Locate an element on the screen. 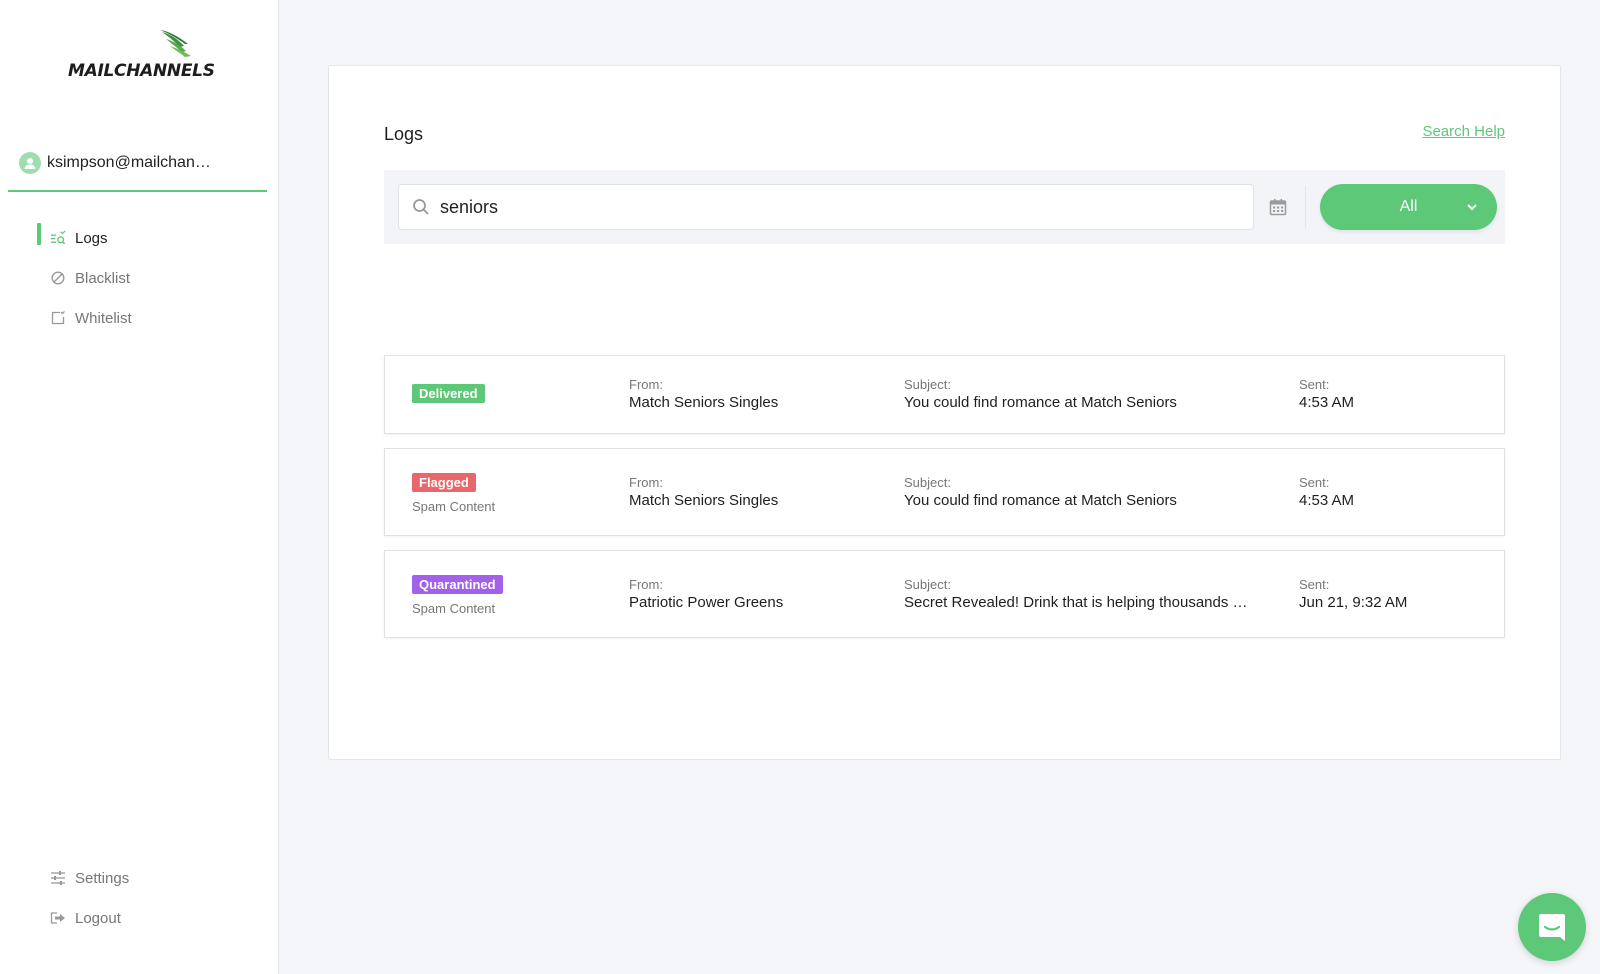 This screenshot has height=974, width=1600. search-toolbar: All is located at coordinates (944, 207).